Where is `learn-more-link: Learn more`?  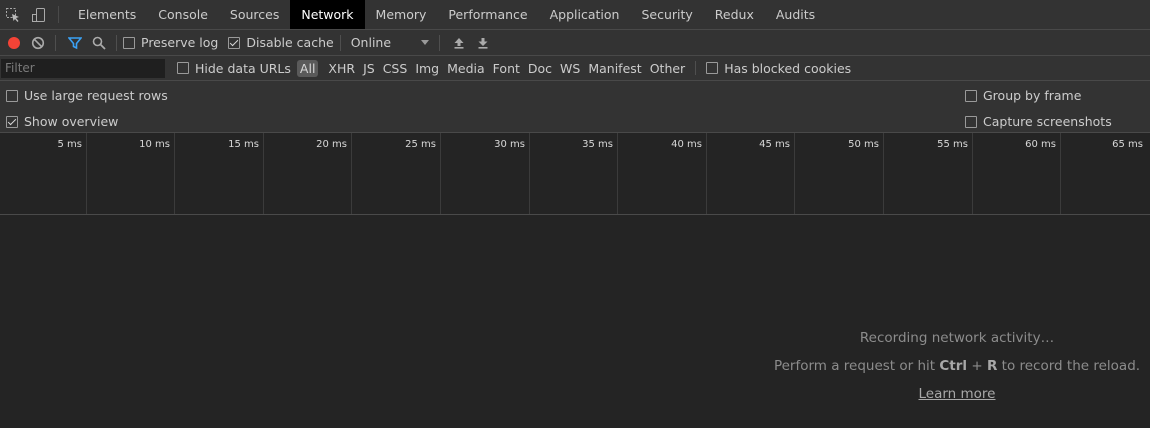
learn-more-link: Learn more is located at coordinates (957, 394).